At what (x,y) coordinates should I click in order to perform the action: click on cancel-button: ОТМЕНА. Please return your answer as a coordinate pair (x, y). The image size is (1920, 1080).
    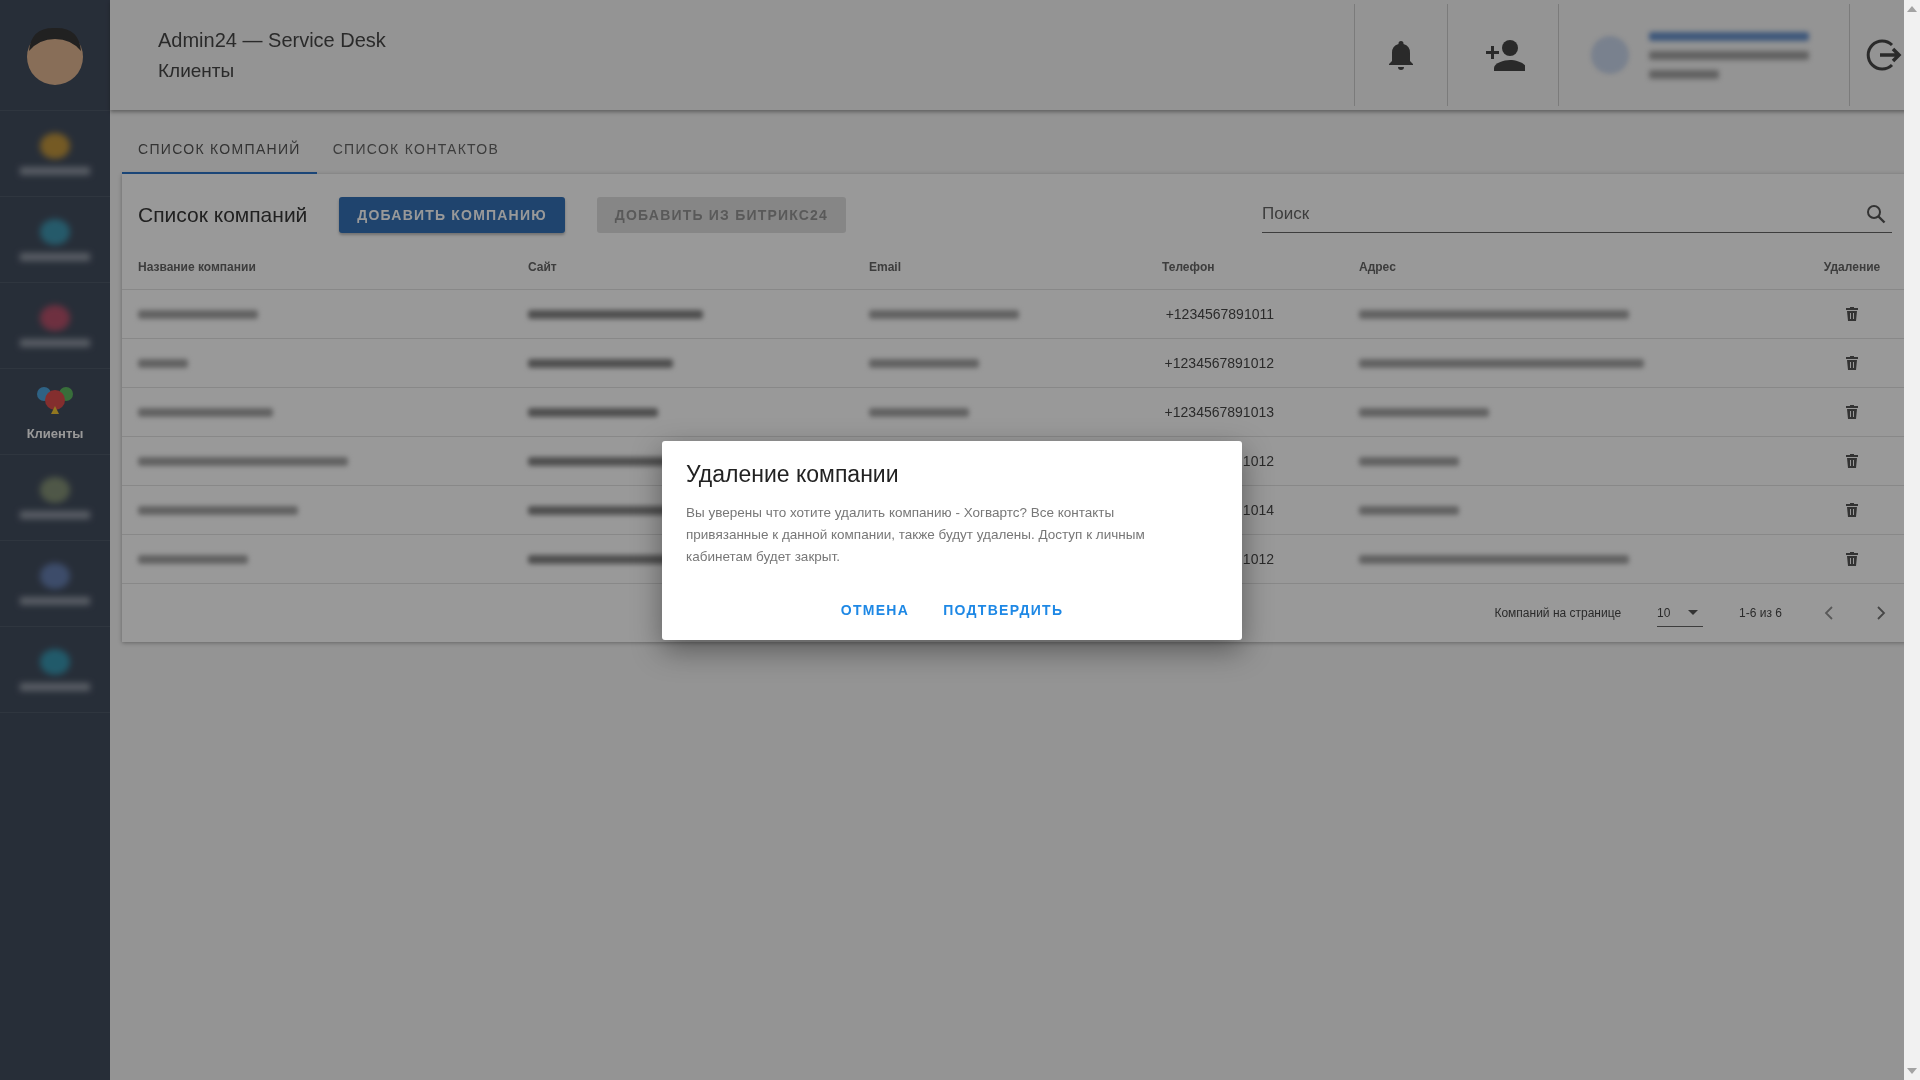
    Looking at the image, I should click on (875, 609).